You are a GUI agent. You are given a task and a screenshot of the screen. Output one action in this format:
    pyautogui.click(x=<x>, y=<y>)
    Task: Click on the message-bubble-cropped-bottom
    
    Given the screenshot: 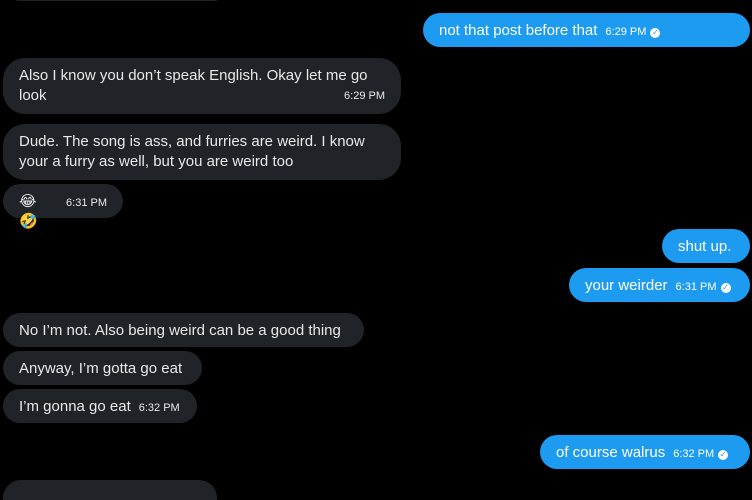 What is the action you would take?
    pyautogui.click(x=110, y=490)
    